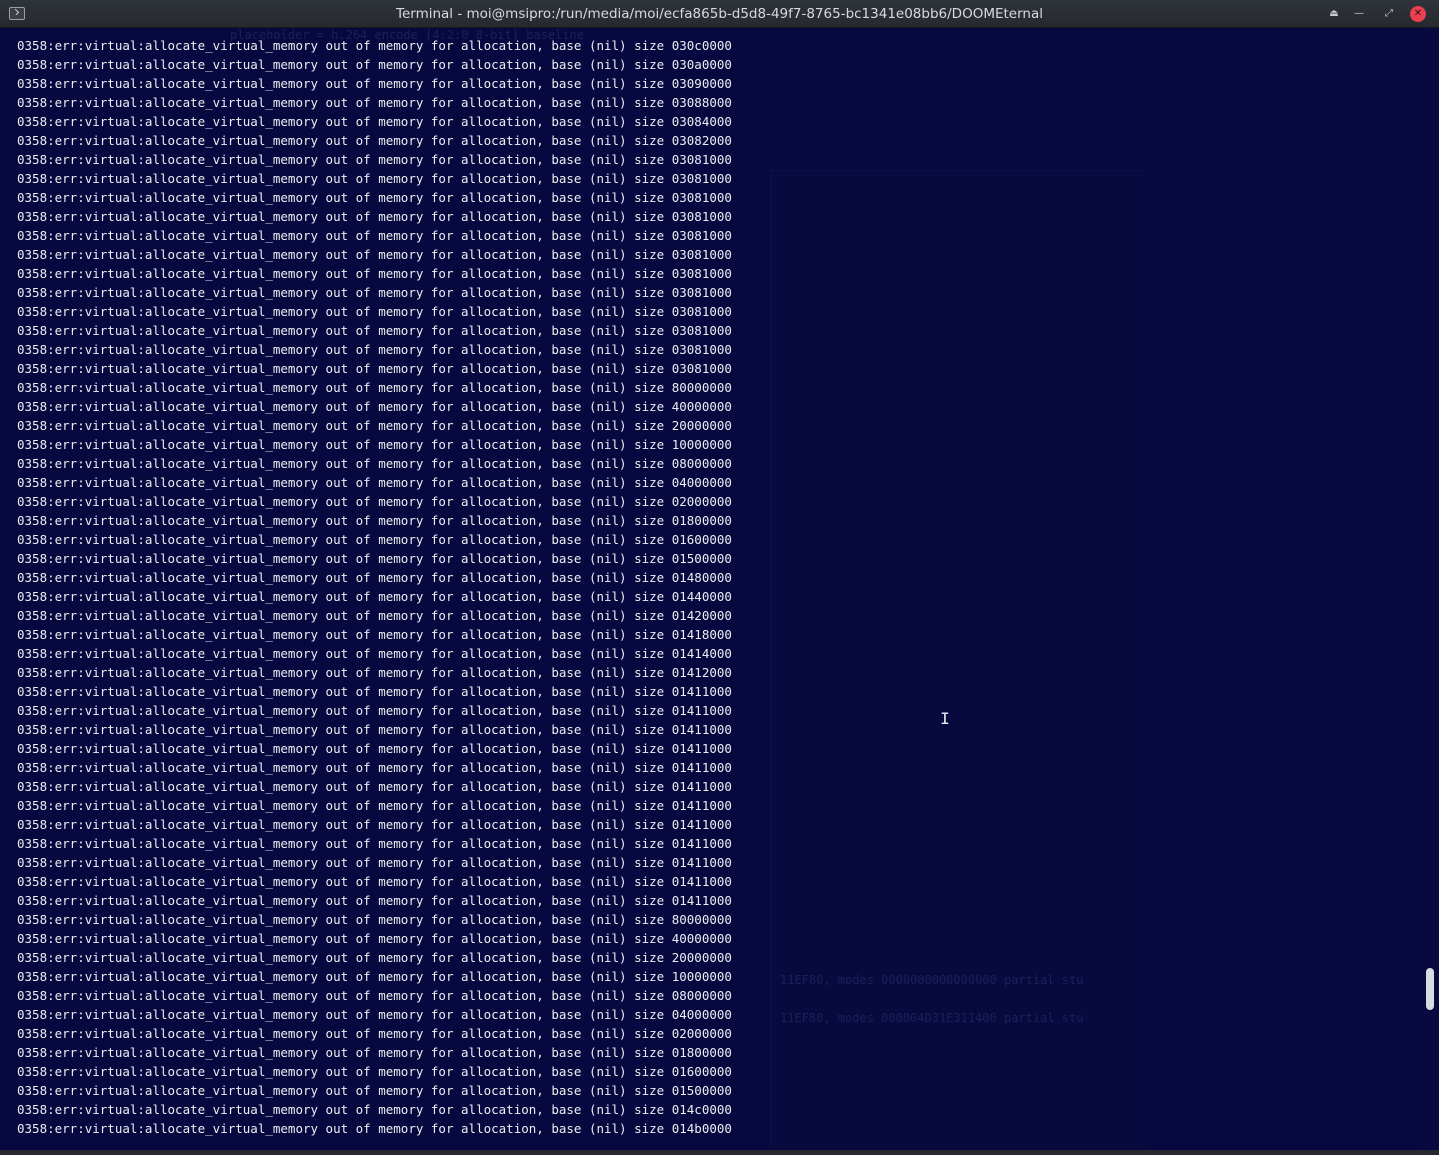  What do you see at coordinates (1430, 589) in the screenshot?
I see `vertical-scrollbar` at bounding box center [1430, 589].